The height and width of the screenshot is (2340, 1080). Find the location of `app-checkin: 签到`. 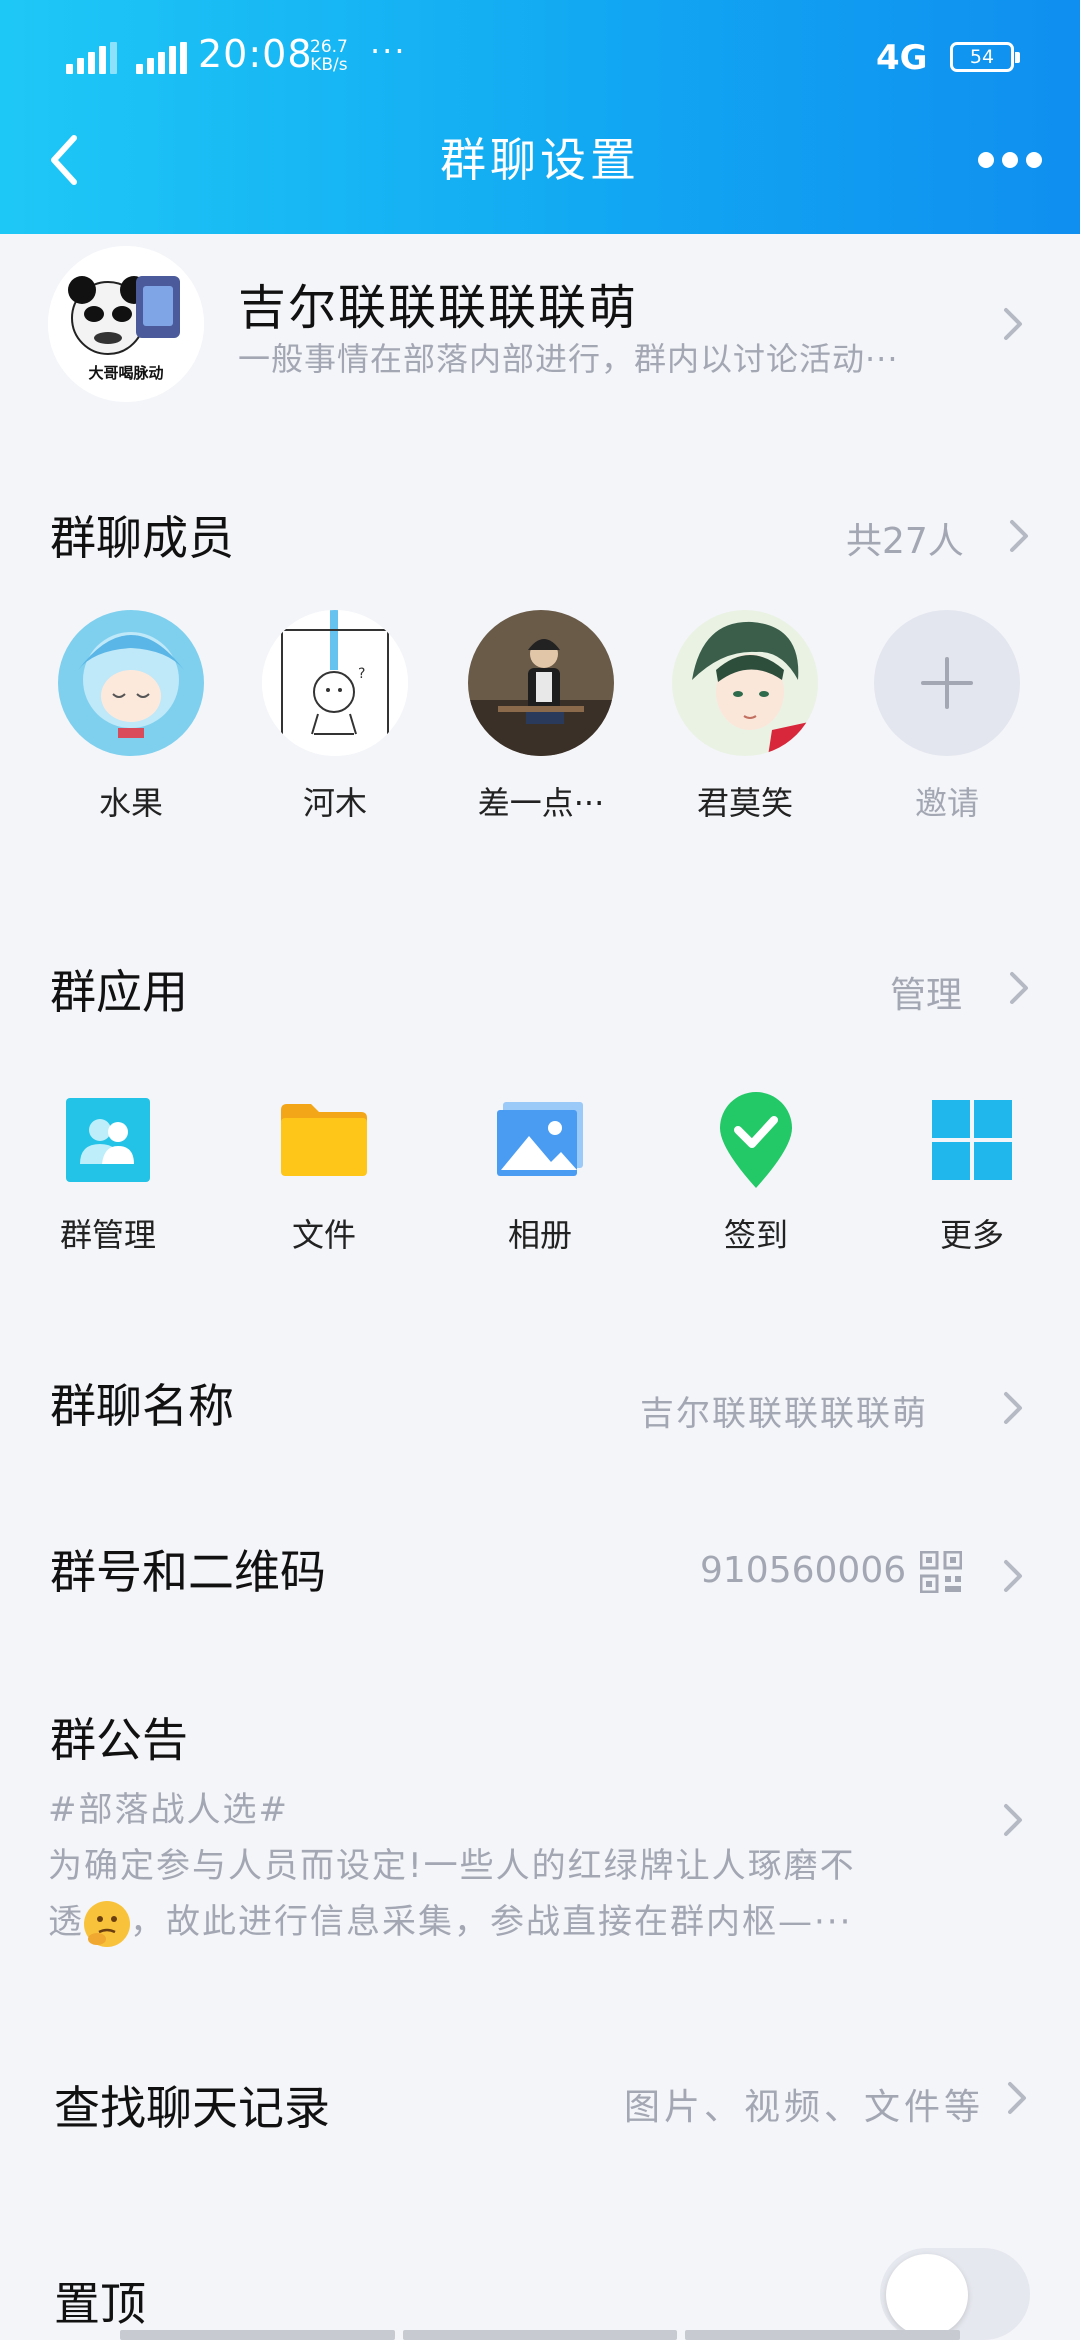

app-checkin: 签到 is located at coordinates (756, 1173).